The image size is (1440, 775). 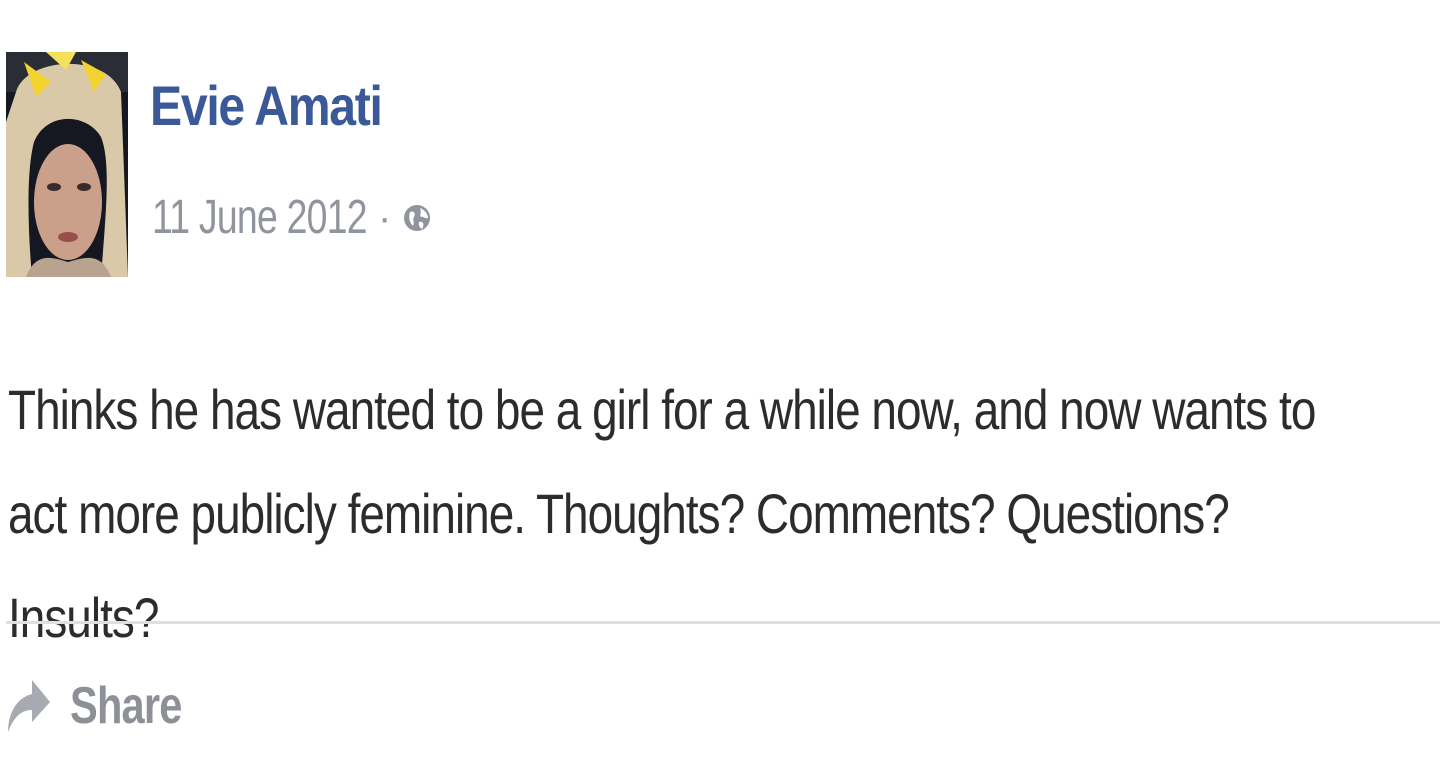 I want to click on avatar, so click(x=67, y=164).